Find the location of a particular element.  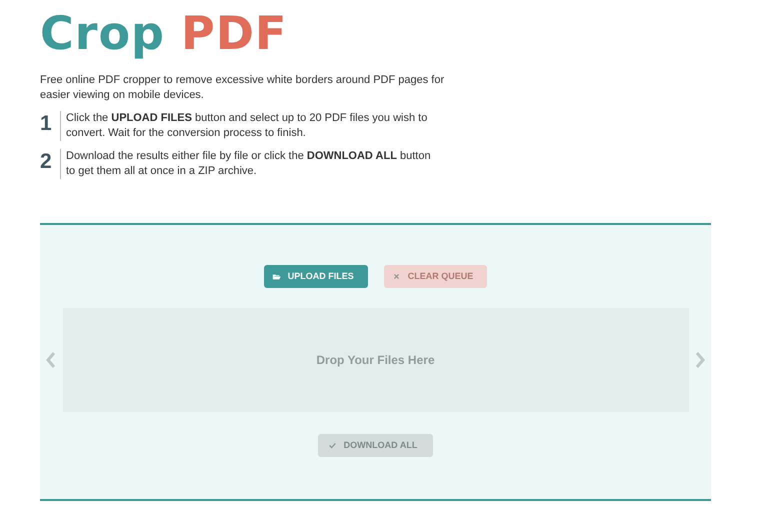

chevron-left-icon is located at coordinates (51, 360).